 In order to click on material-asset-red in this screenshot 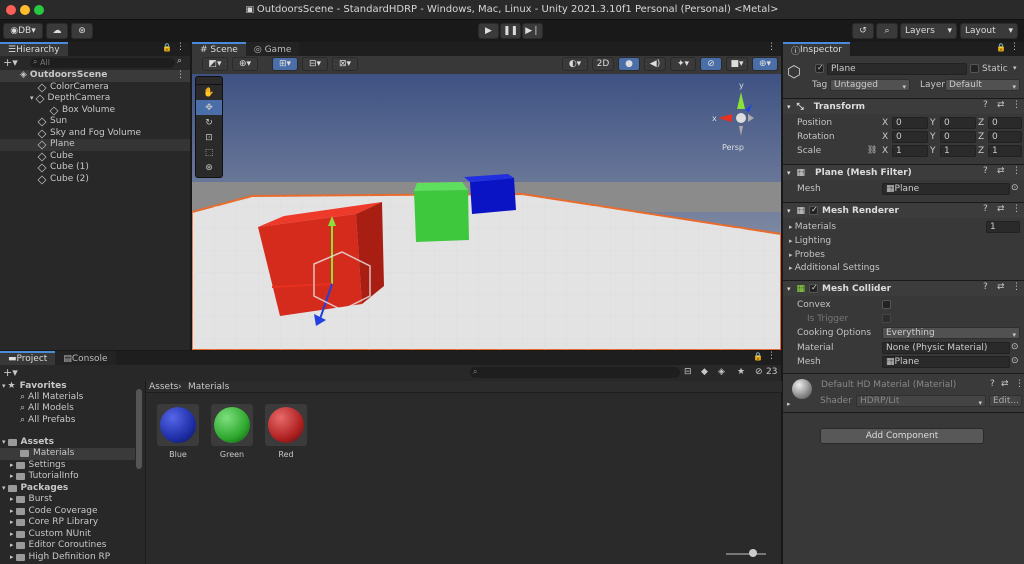, I will do `click(286, 425)`.